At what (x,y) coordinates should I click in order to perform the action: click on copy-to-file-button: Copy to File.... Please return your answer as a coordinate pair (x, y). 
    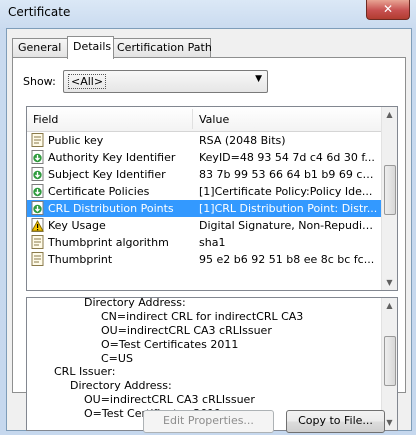
    Looking at the image, I should click on (335, 421).